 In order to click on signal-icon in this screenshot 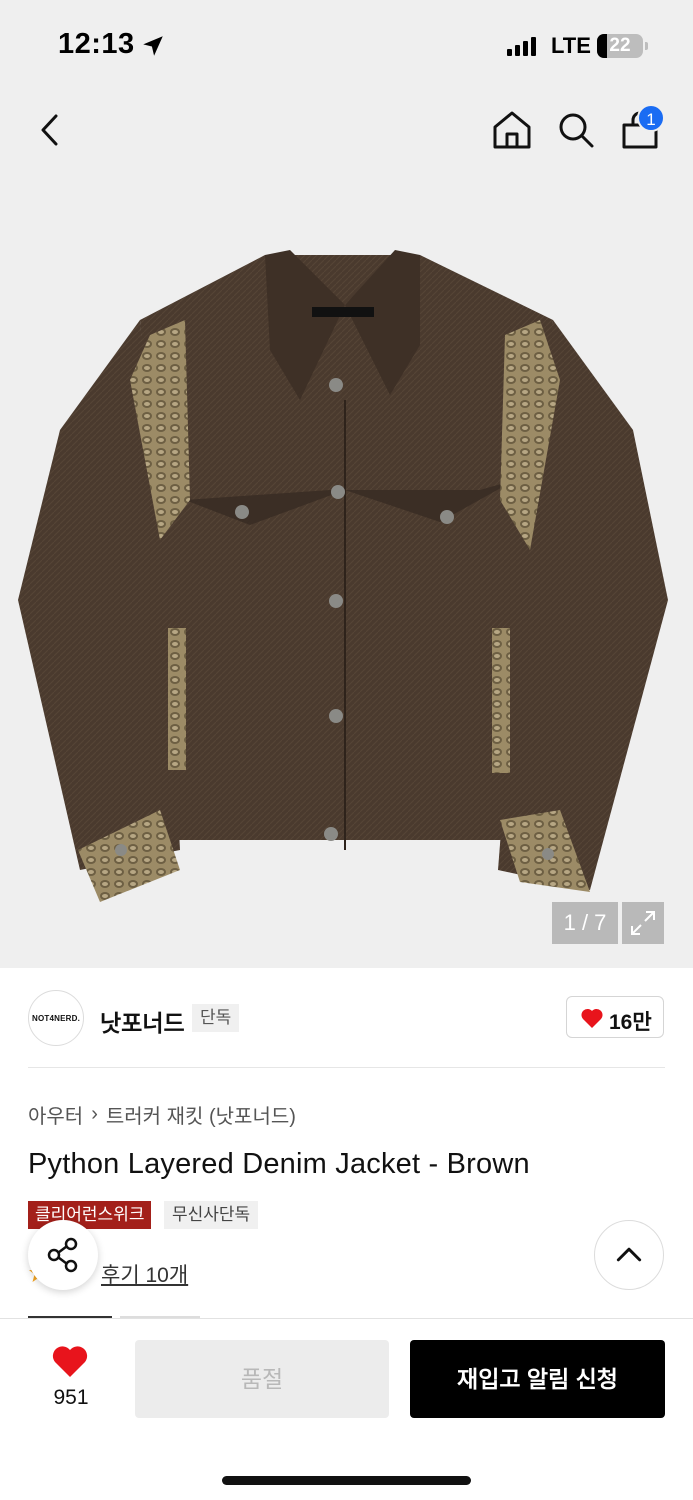, I will do `click(522, 46)`.